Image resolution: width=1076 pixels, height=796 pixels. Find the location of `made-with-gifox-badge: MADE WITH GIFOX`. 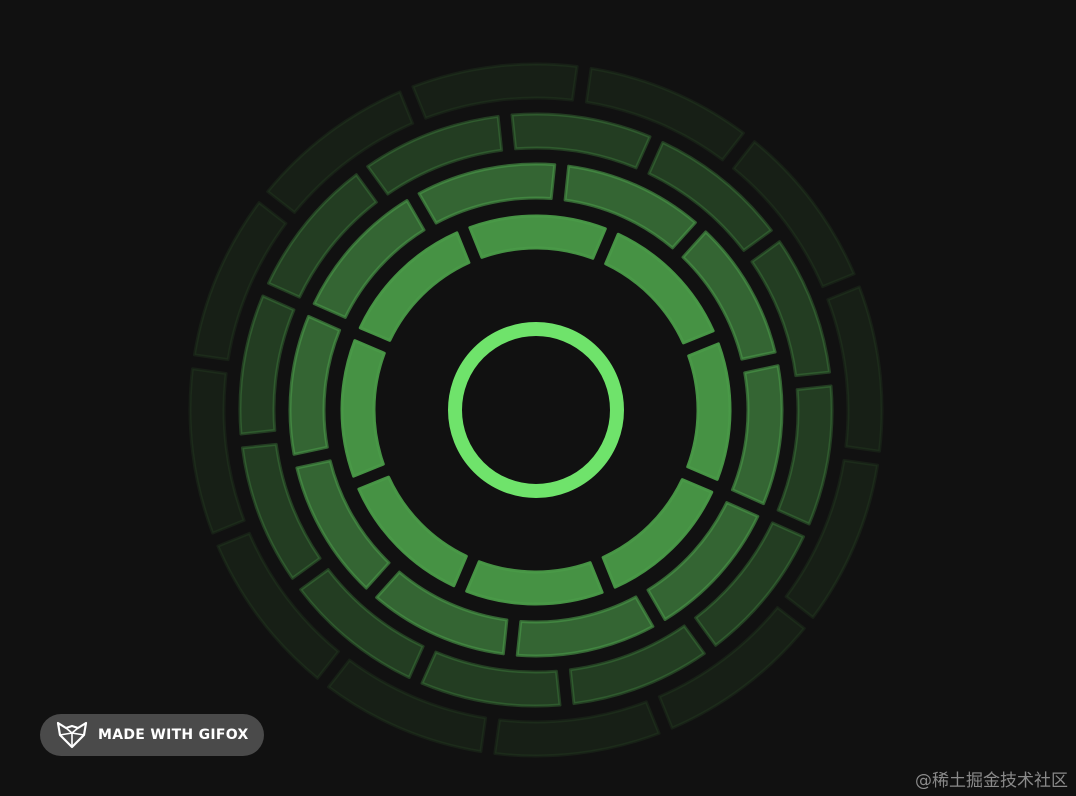

made-with-gifox-badge: MADE WITH GIFOX is located at coordinates (152, 735).